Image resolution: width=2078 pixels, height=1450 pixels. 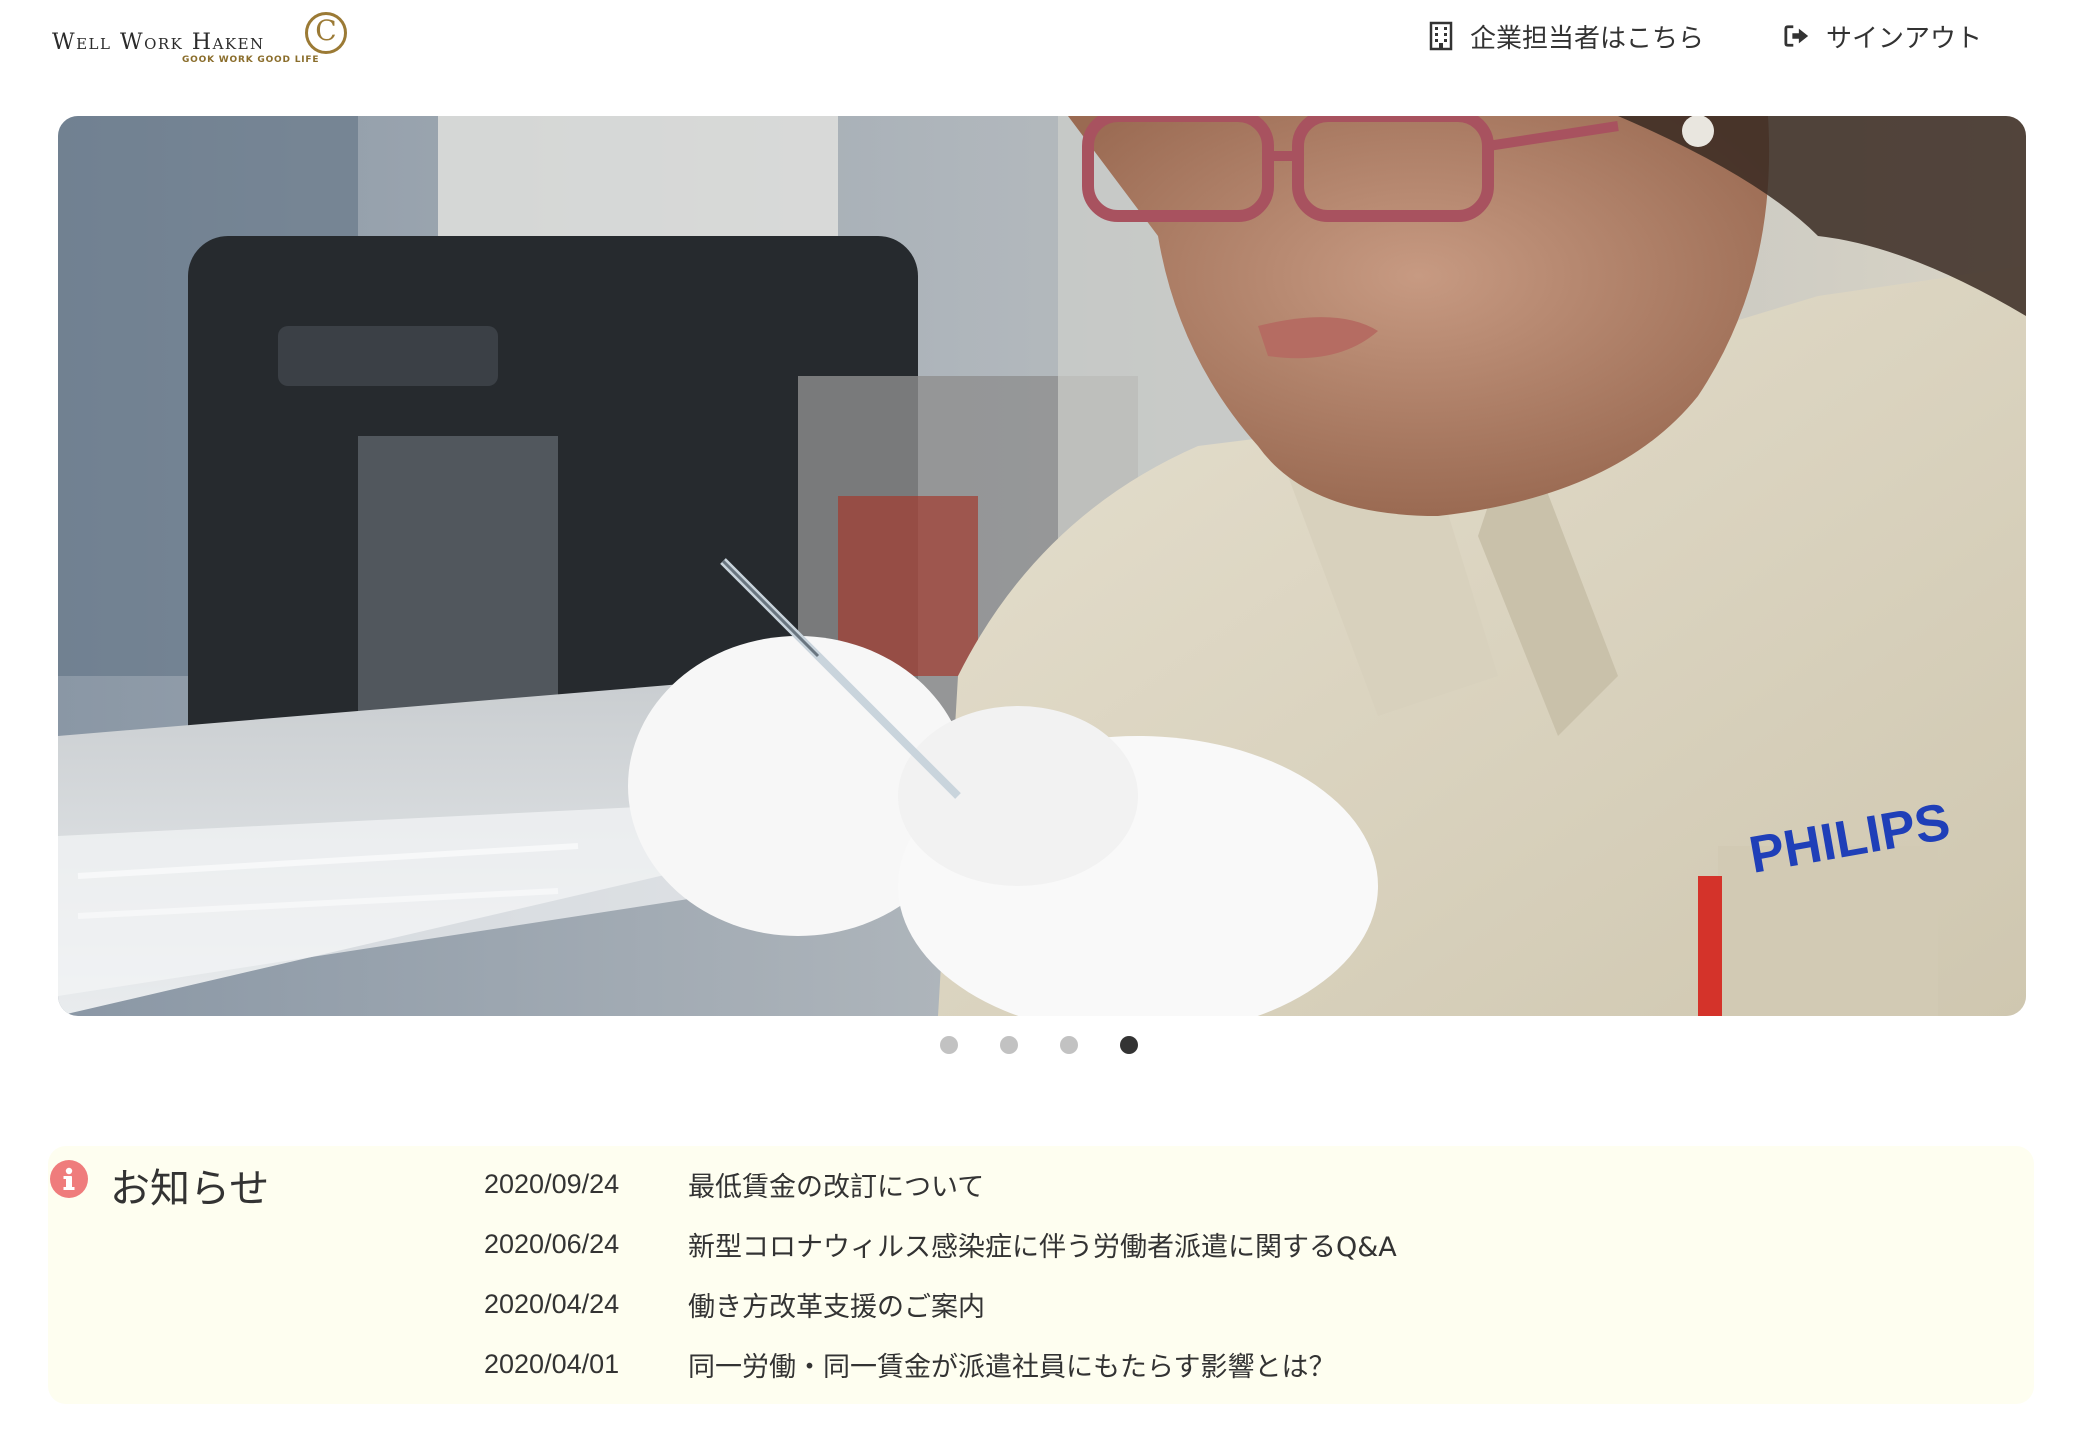 I want to click on news-date: 2020/04/01, so click(x=552, y=1363).